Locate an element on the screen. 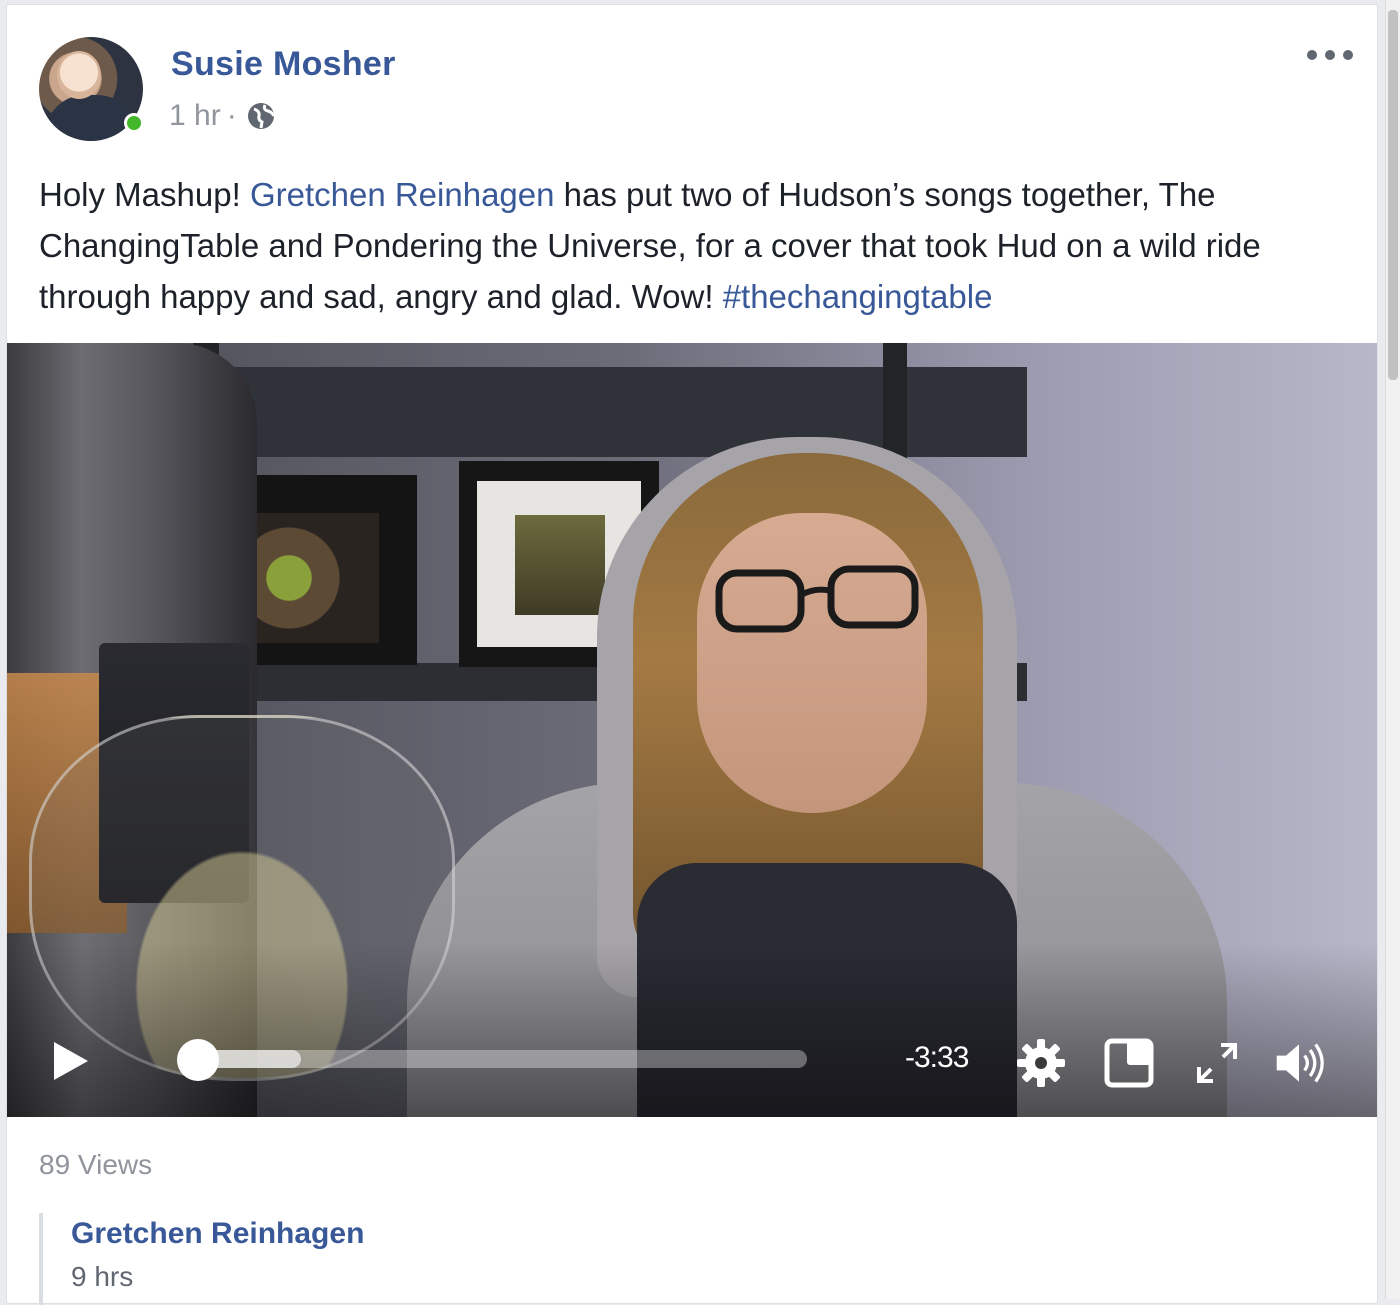 The width and height of the screenshot is (1400, 1305). post-timestamp: 1 hr is located at coordinates (195, 116).